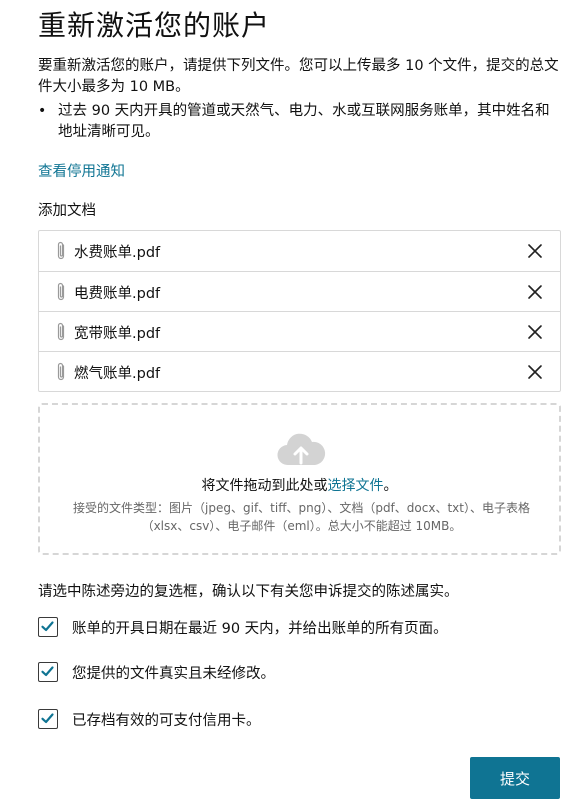 This screenshot has height=808, width=575. What do you see at coordinates (301, 449) in the screenshot?
I see `cloud-upload-icon` at bounding box center [301, 449].